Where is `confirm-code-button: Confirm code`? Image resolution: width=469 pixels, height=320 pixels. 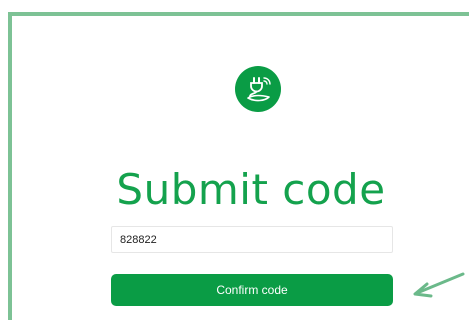
confirm-code-button: Confirm code is located at coordinates (252, 290).